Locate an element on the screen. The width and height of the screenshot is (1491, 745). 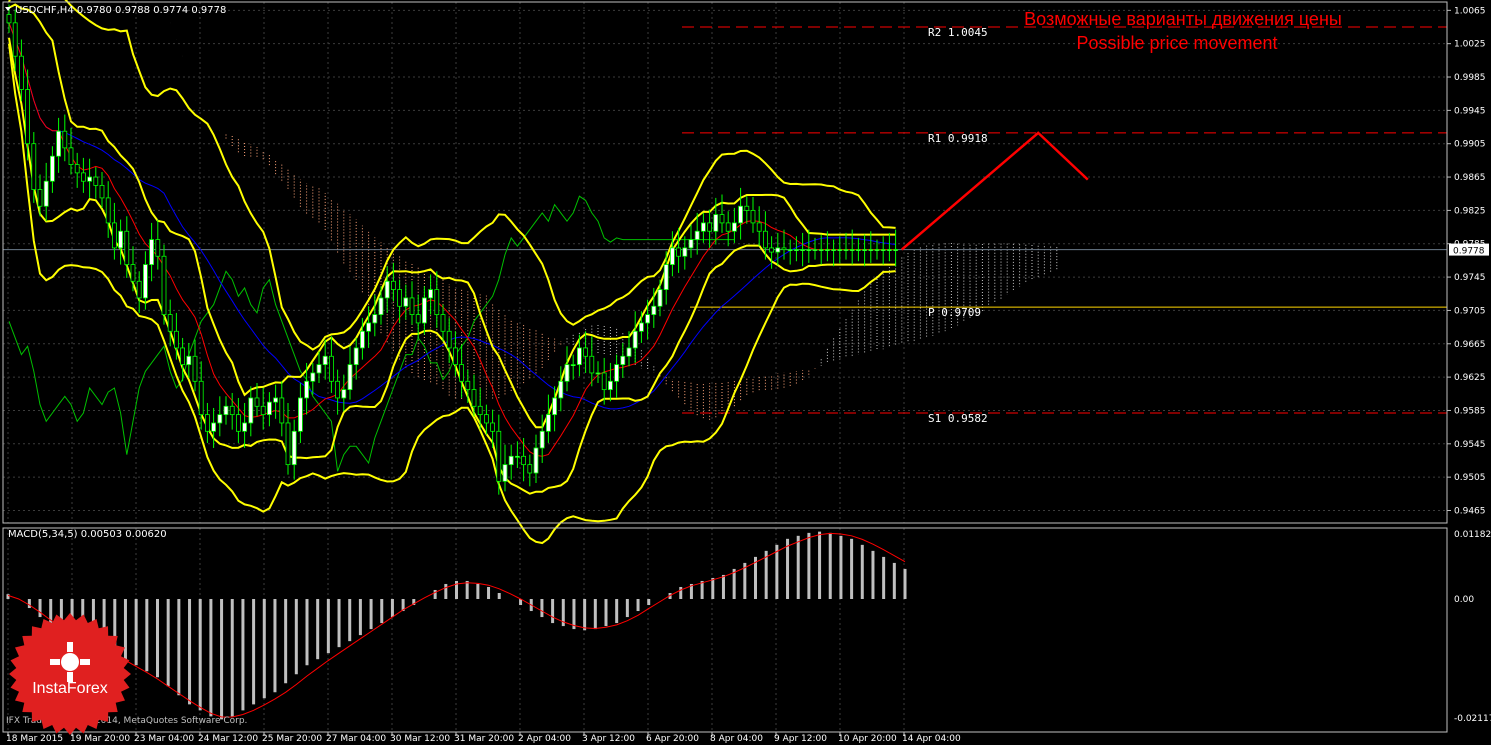
price-tick-label: 0.9905 is located at coordinates (1470, 145).